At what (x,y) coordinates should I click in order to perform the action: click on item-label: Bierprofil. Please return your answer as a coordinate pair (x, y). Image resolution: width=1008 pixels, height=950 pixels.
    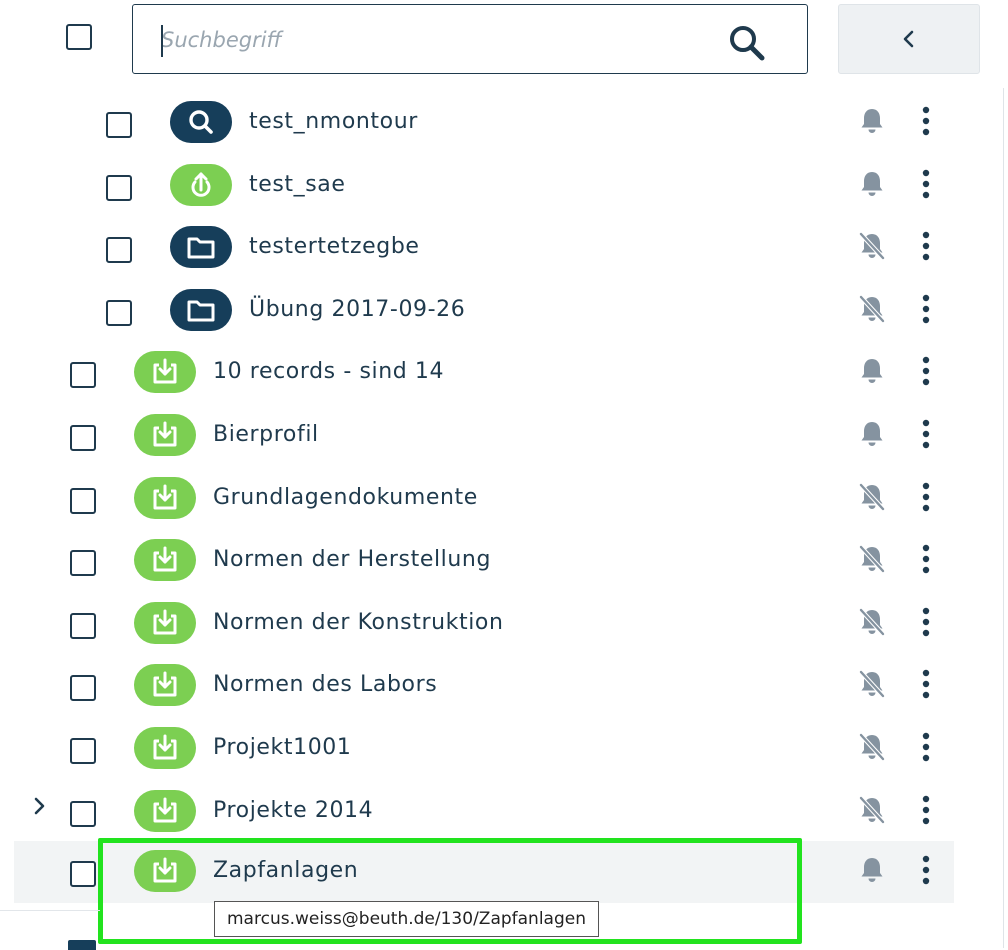
    Looking at the image, I should click on (266, 435).